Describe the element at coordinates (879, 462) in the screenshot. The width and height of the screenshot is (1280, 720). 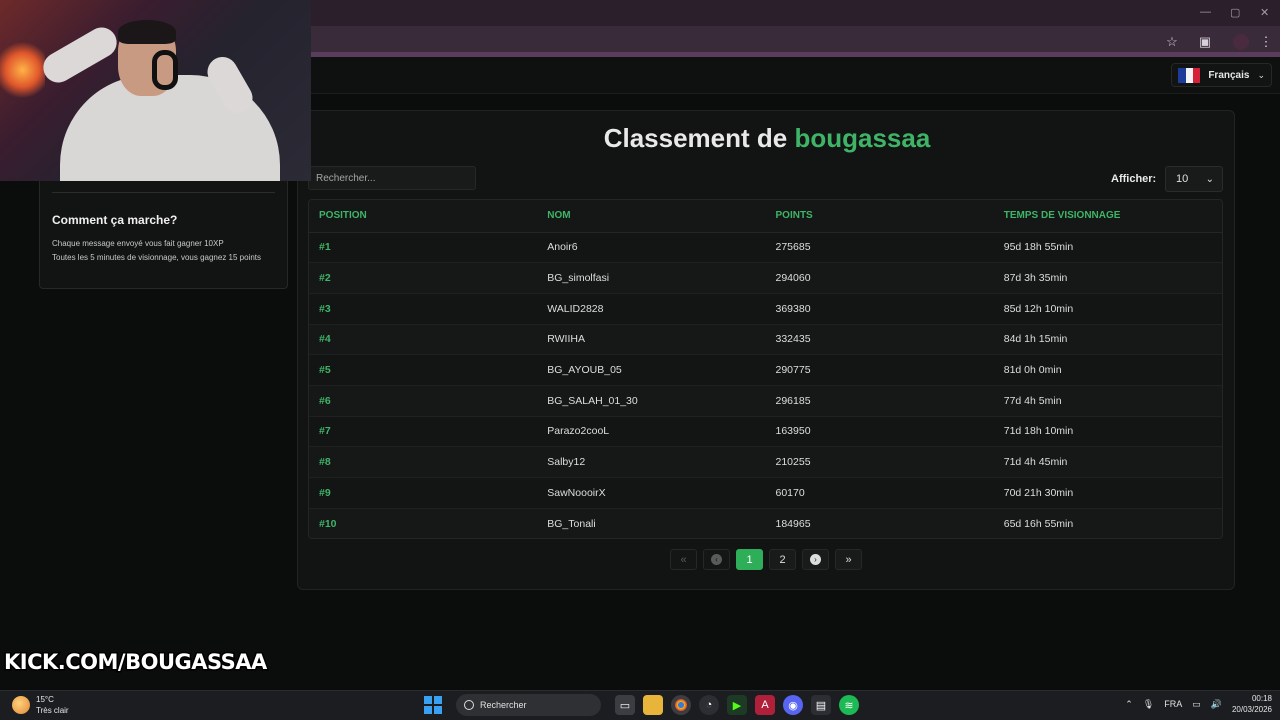
I see `cell-points: 210255` at that location.